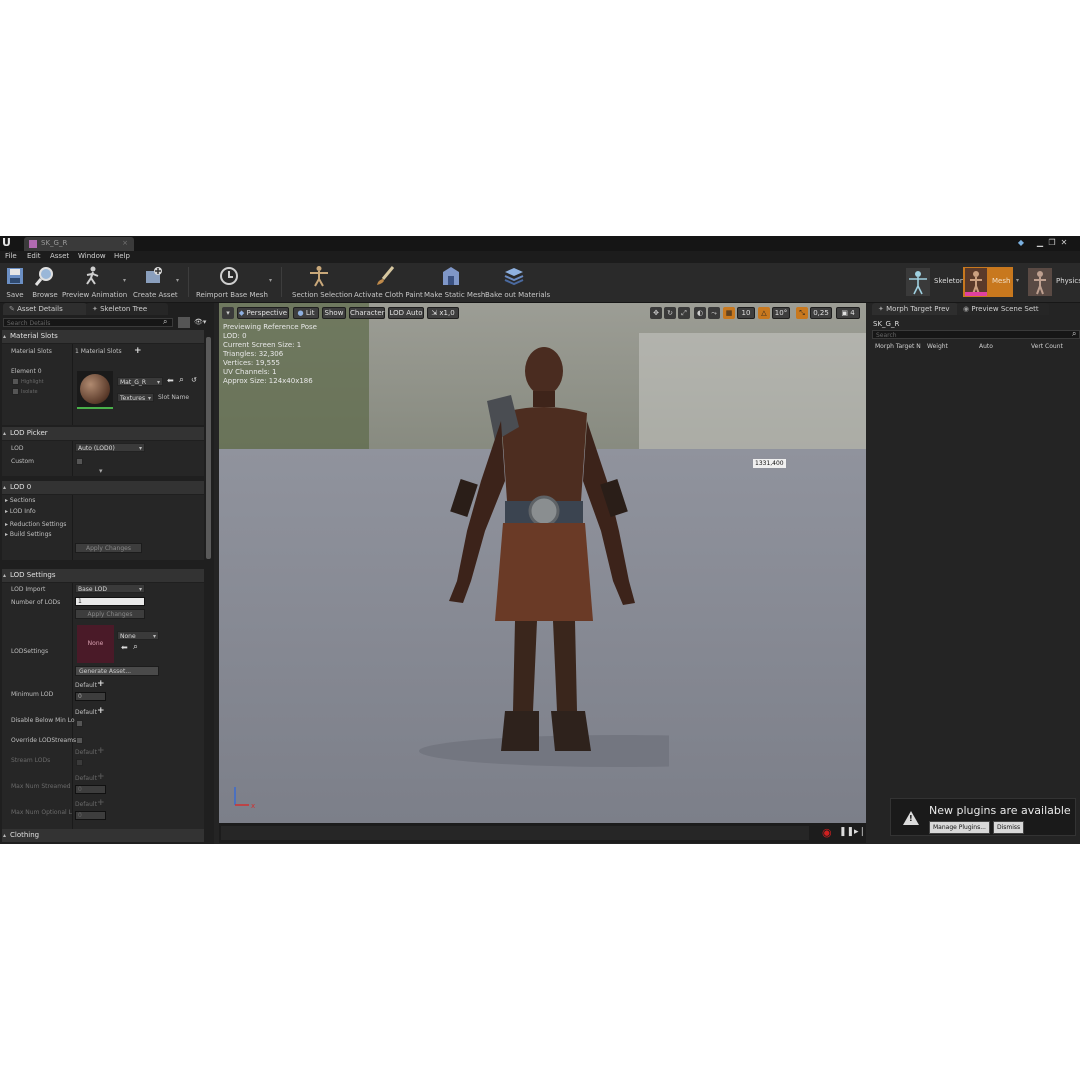 Image resolution: width=1080 pixels, height=1080 pixels. I want to click on browse-button: Browse, so click(45, 283).